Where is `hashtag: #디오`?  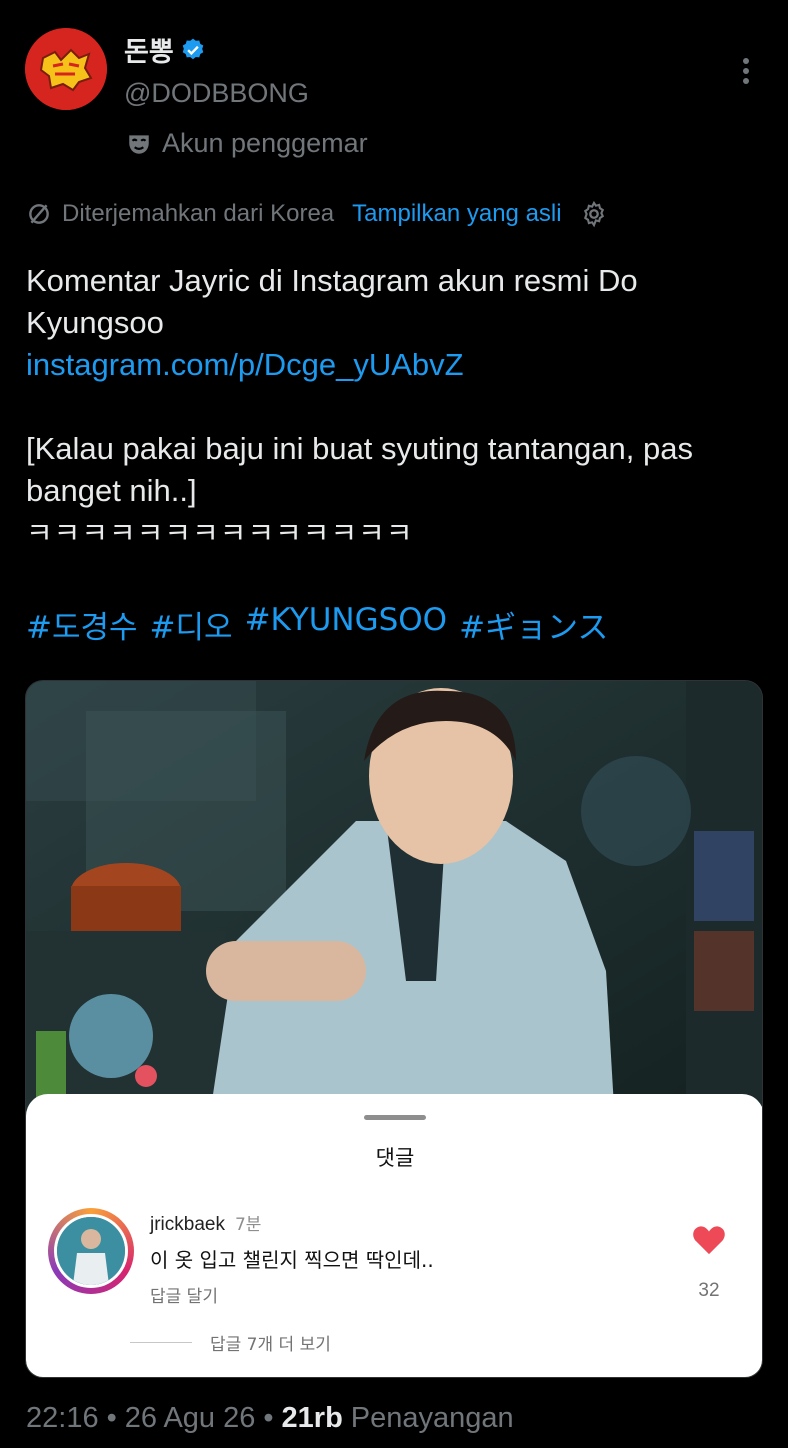 hashtag: #디오 is located at coordinates (191, 624).